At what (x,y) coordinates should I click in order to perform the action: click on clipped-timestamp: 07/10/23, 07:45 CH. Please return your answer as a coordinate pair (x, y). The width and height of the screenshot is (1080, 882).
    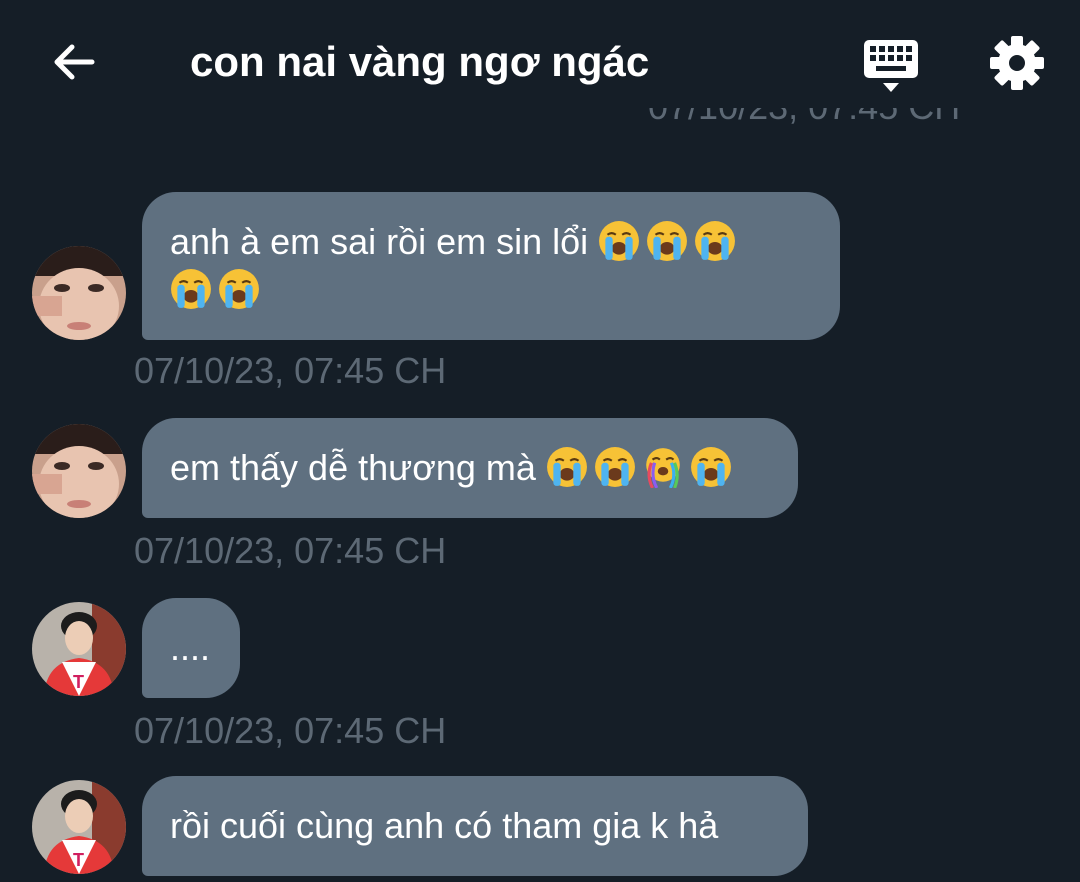
    Looking at the image, I should click on (840, 125).